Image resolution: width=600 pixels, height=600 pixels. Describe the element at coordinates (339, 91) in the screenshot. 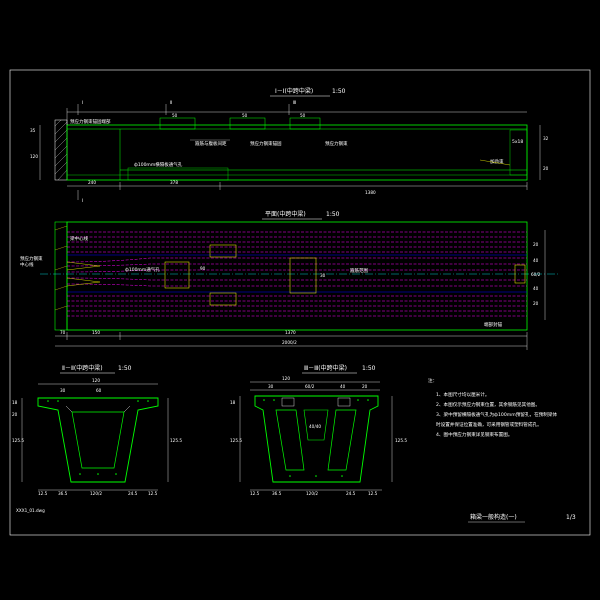

I see `section-1-scale: 1:50` at that location.